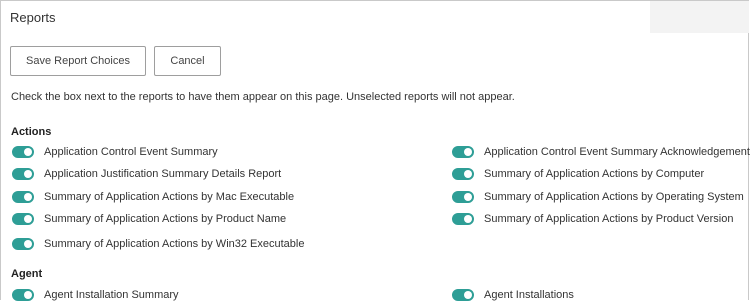 This screenshot has height=303, width=750. Describe the element at coordinates (27, 274) in the screenshot. I see `section-title-agent: Agent` at that location.